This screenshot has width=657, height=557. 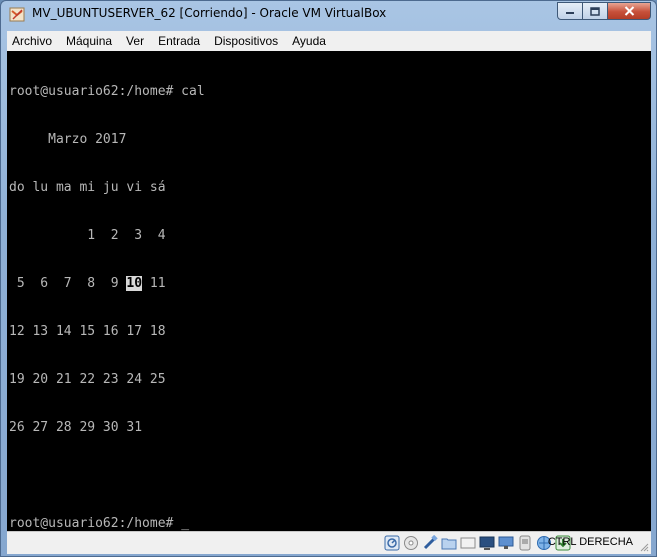 I want to click on calendar-today-highlight: 10, so click(x=134, y=283).